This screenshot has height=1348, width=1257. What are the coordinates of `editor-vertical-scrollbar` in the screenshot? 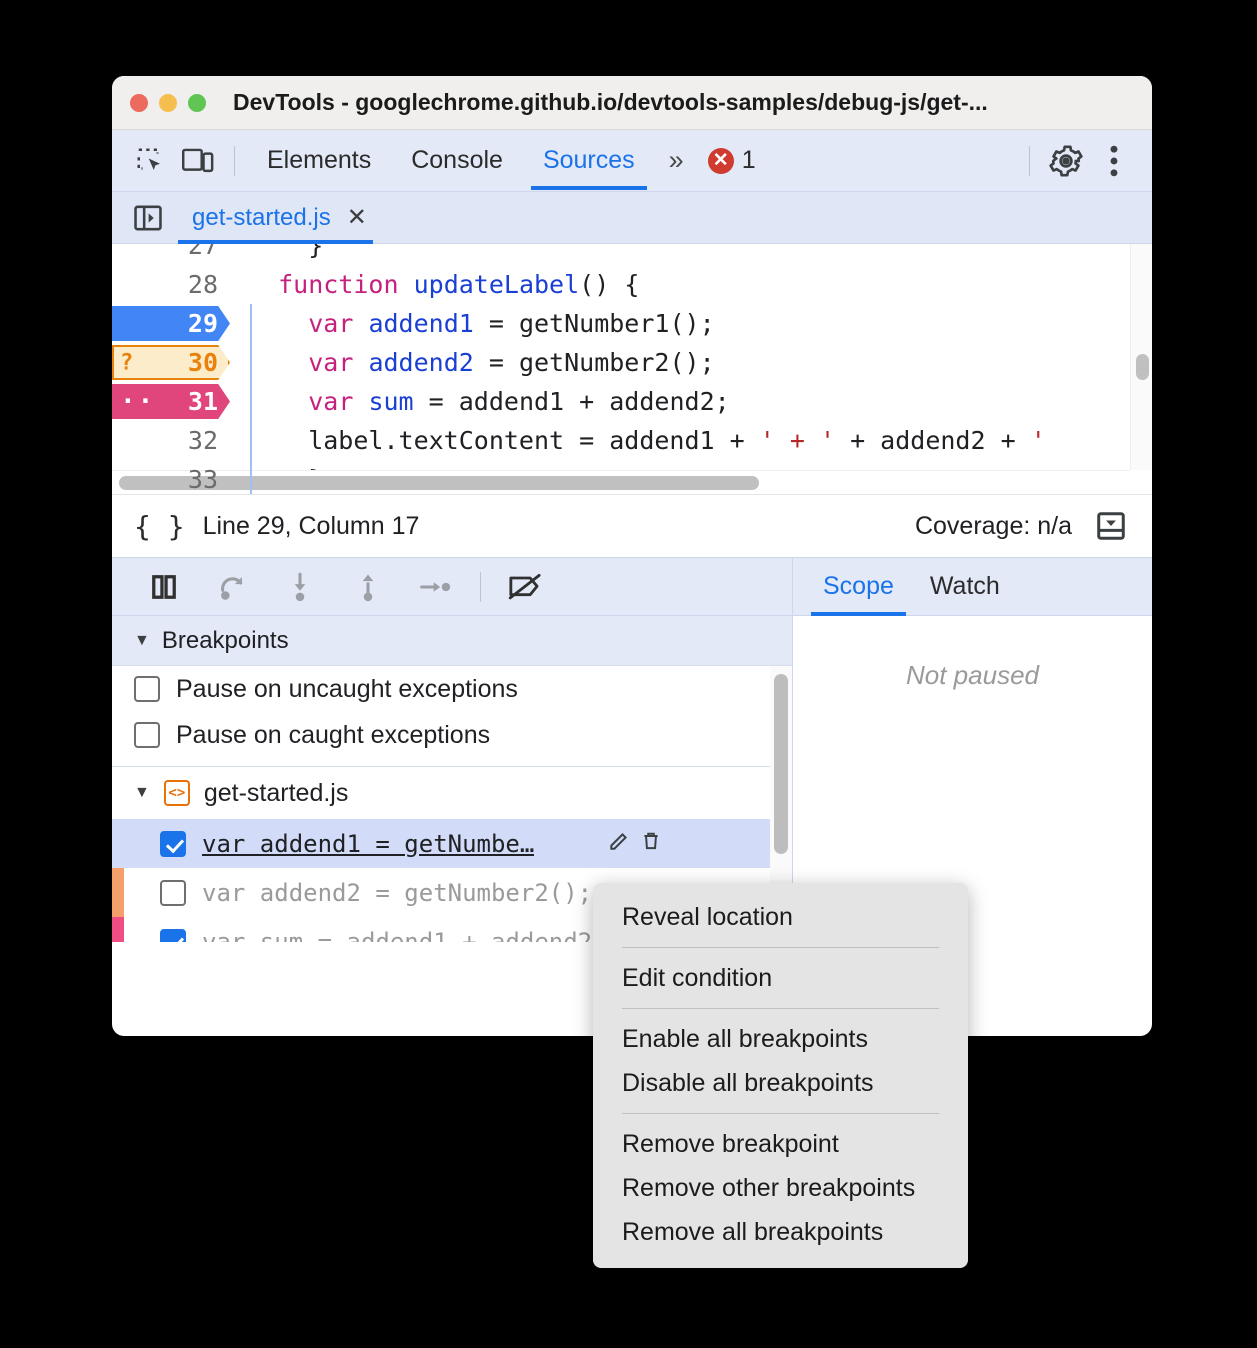 It's located at (1141, 357).